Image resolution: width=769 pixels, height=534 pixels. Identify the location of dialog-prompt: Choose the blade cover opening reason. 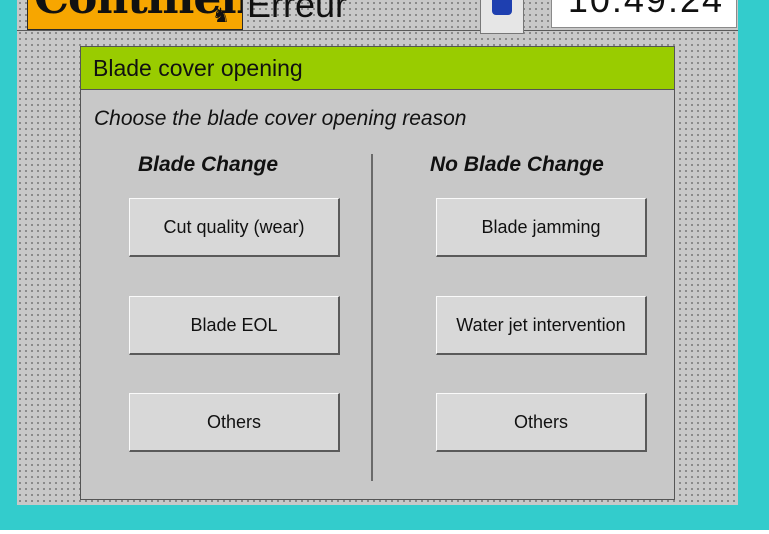
(280, 118).